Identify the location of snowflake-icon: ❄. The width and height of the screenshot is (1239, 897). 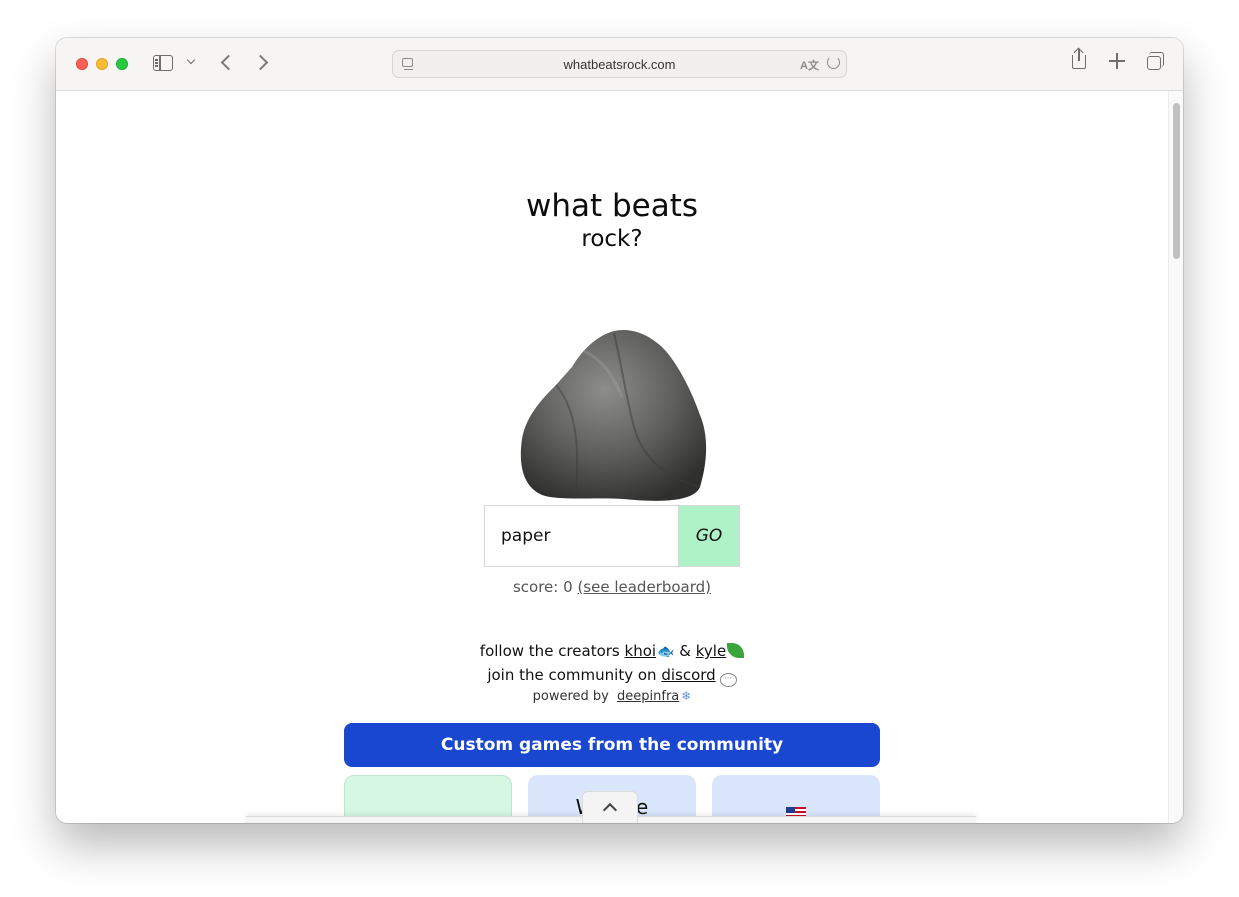
(686, 696).